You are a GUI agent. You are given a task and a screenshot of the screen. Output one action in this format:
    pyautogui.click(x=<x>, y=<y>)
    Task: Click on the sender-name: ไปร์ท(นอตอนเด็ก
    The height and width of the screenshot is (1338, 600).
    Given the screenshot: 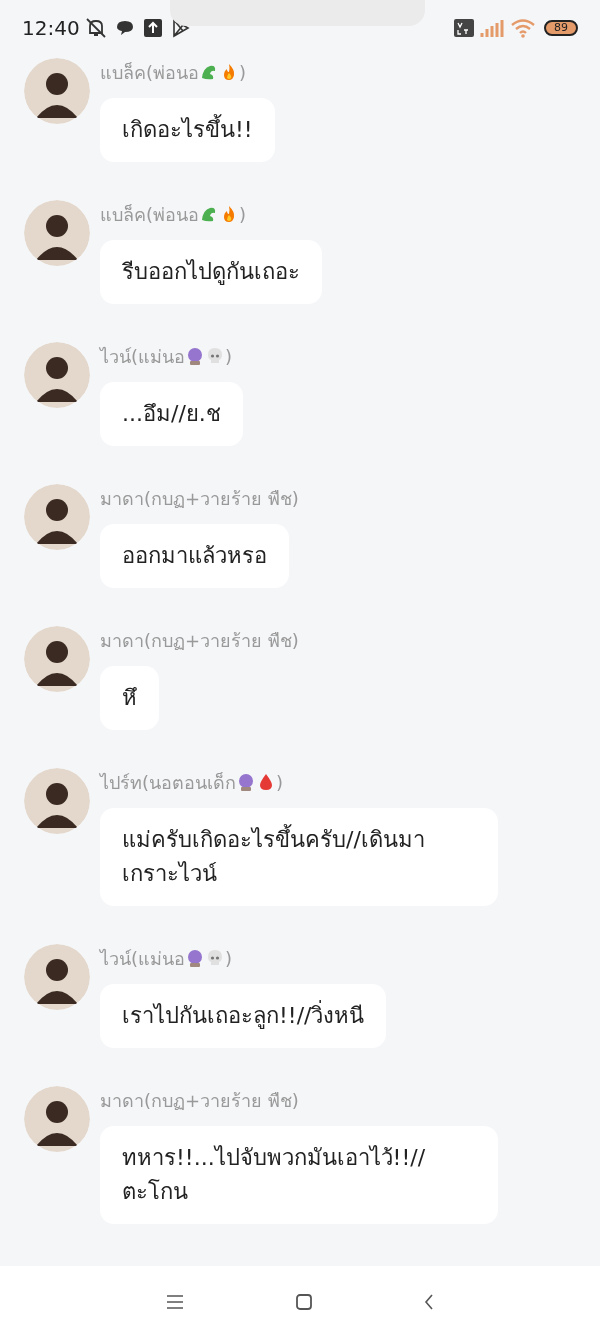 What is the action you would take?
    pyautogui.click(x=168, y=782)
    